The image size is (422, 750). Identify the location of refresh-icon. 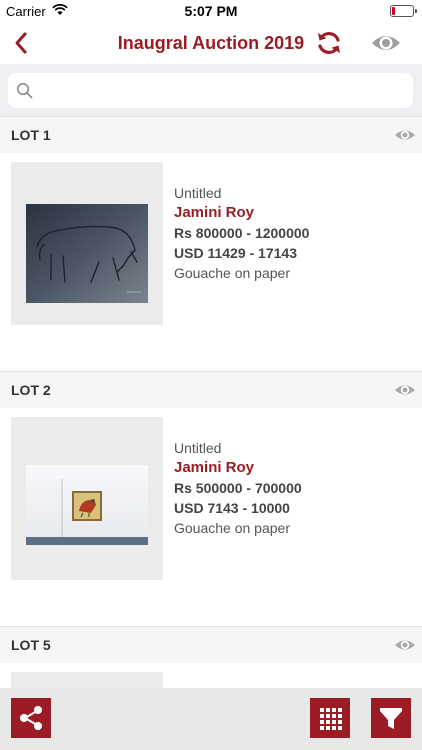
(329, 43).